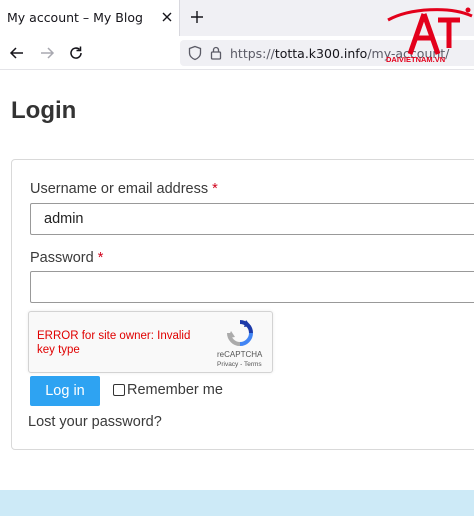 This screenshot has height=516, width=474. What do you see at coordinates (239, 364) in the screenshot?
I see `recaptcha-privacy-terms-links: Privacy - Terms` at bounding box center [239, 364].